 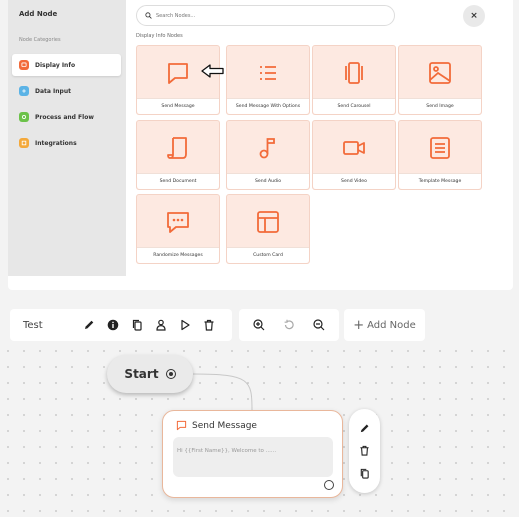 What do you see at coordinates (141, 374) in the screenshot?
I see `start-label: Start` at bounding box center [141, 374].